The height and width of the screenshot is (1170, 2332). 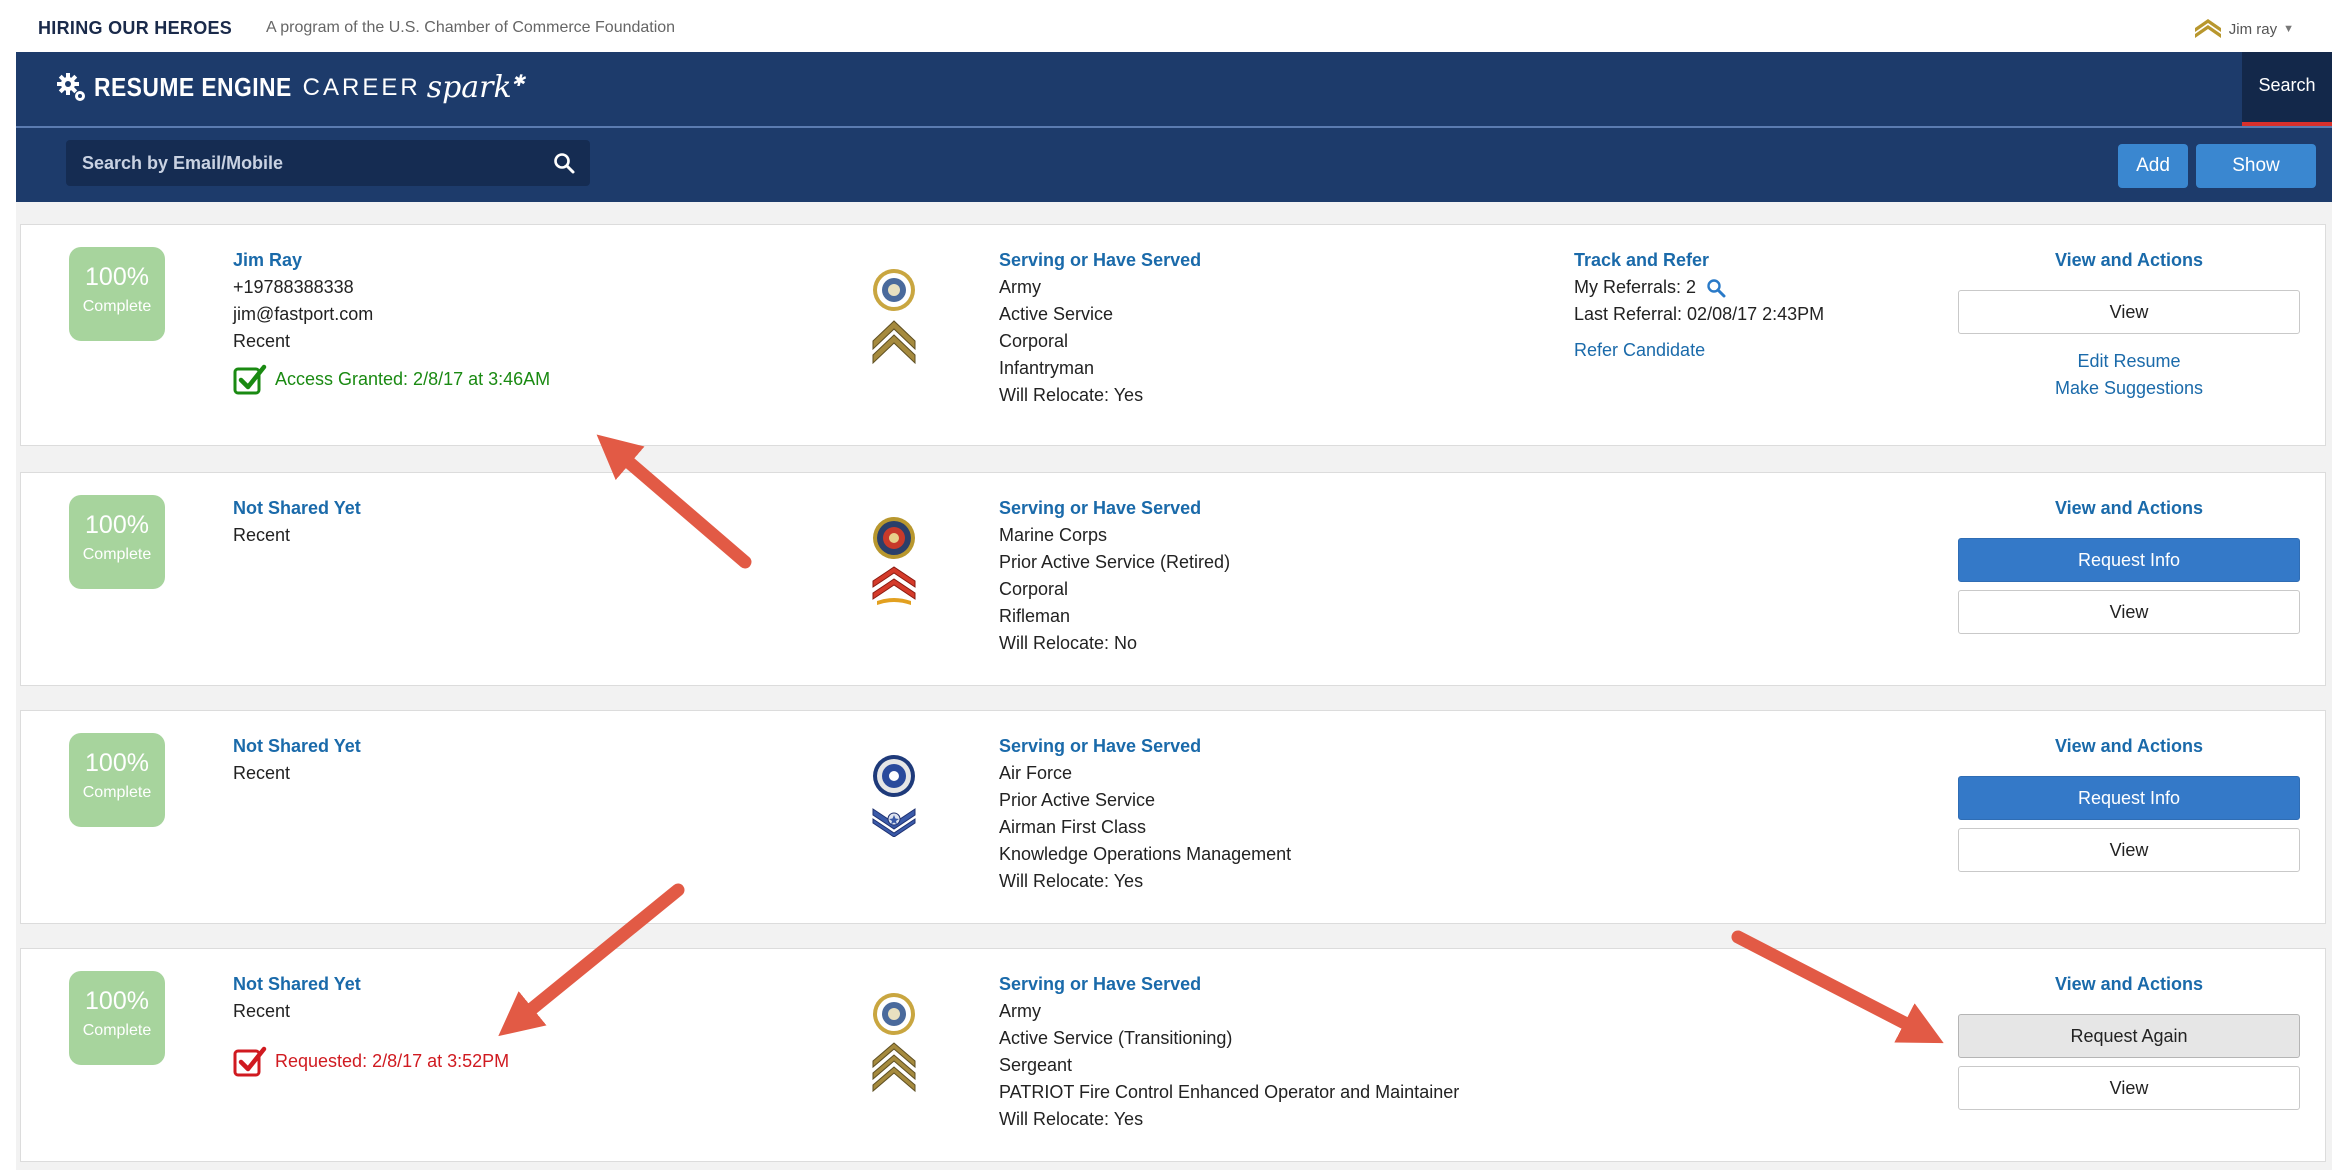 I want to click on requested-text: Requested: 2/8/17 at 3:52PM, so click(x=392, y=1060).